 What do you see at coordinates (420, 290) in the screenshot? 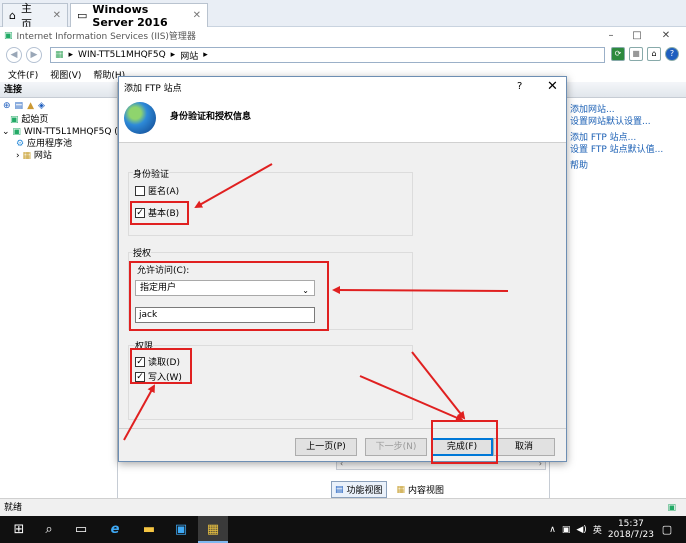
I see `arrow-to-authorization` at bounding box center [420, 290].